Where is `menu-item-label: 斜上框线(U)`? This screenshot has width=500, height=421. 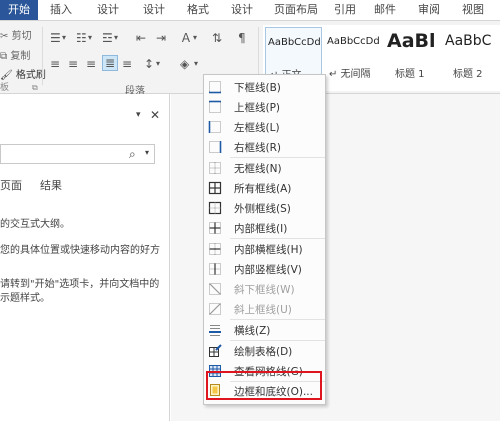
menu-item-label: 斜上框线(U) is located at coordinates (263, 310).